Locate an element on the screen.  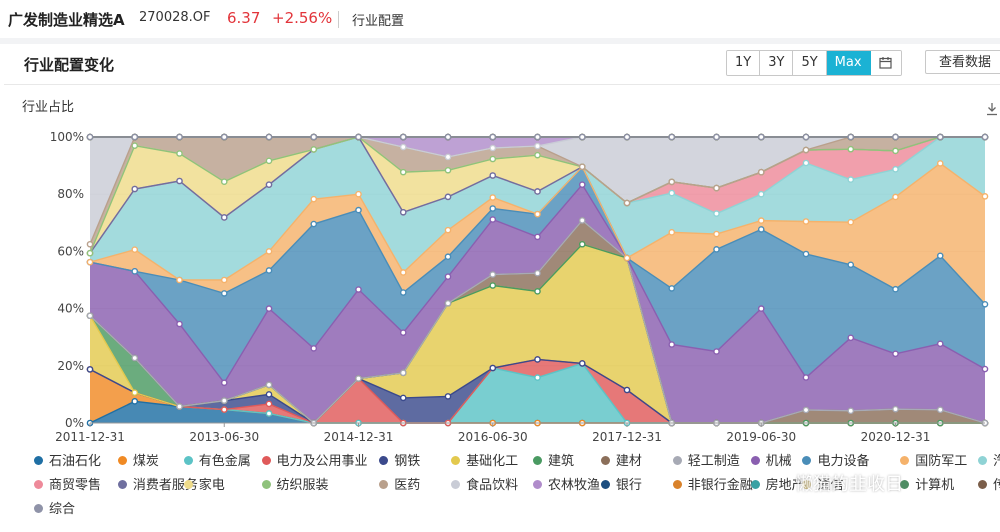
legend-item: 家电 is located at coordinates (204, 486).